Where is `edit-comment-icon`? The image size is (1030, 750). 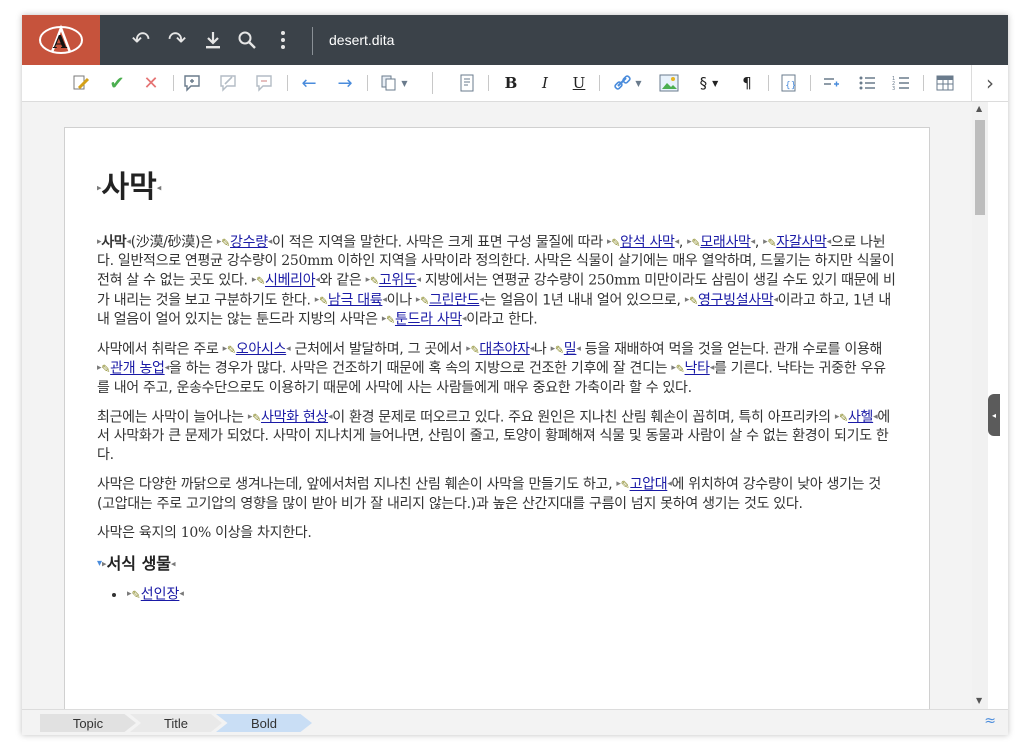
edit-comment-icon is located at coordinates (229, 83).